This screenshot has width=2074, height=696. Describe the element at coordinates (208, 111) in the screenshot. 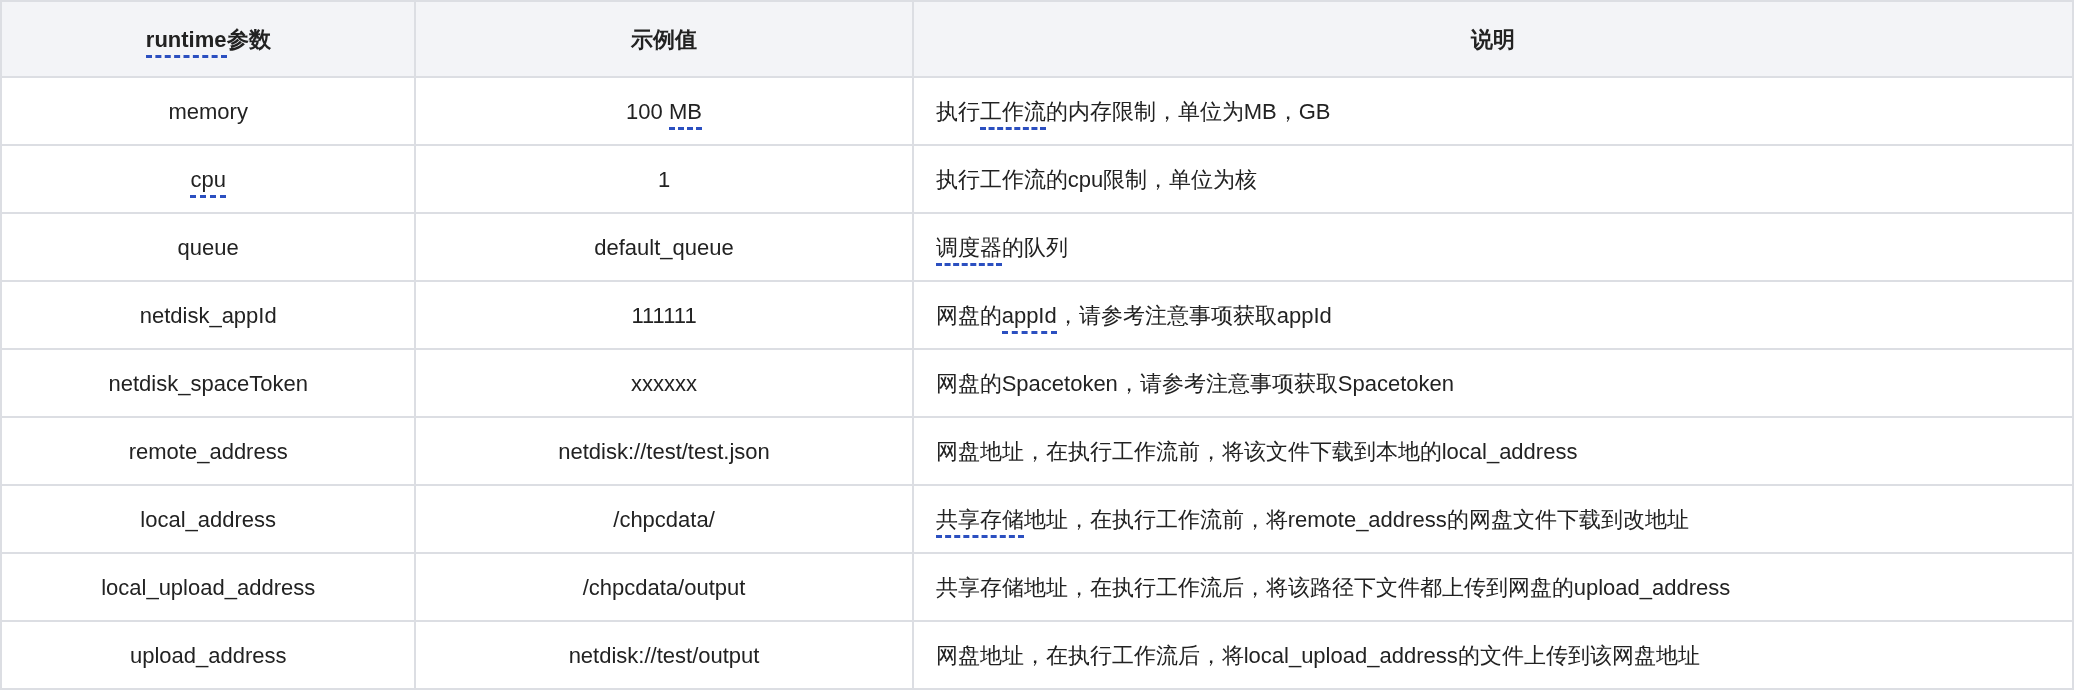

I see `table-cell: memory` at that location.